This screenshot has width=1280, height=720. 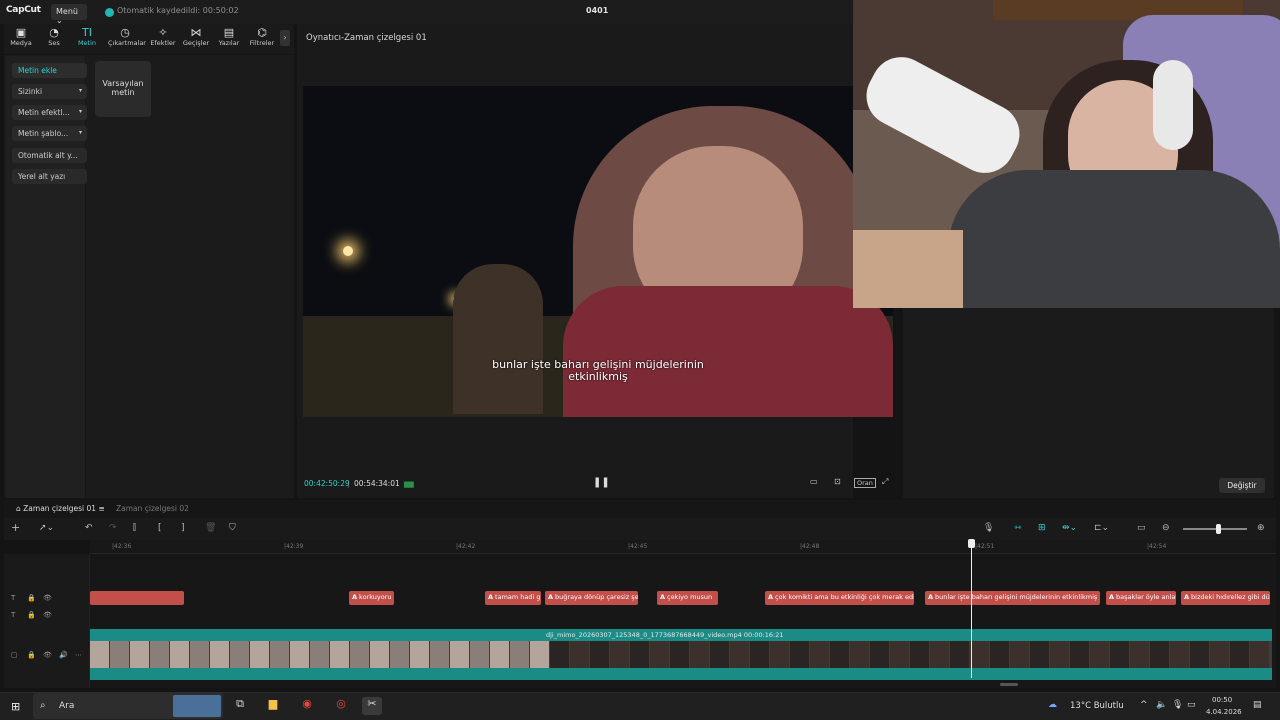 I want to click on playhead-handle, so click(x=971, y=543).